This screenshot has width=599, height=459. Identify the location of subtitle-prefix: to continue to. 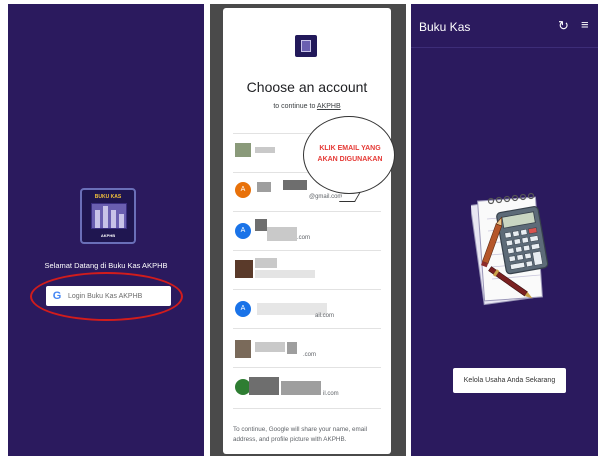
(295, 106).